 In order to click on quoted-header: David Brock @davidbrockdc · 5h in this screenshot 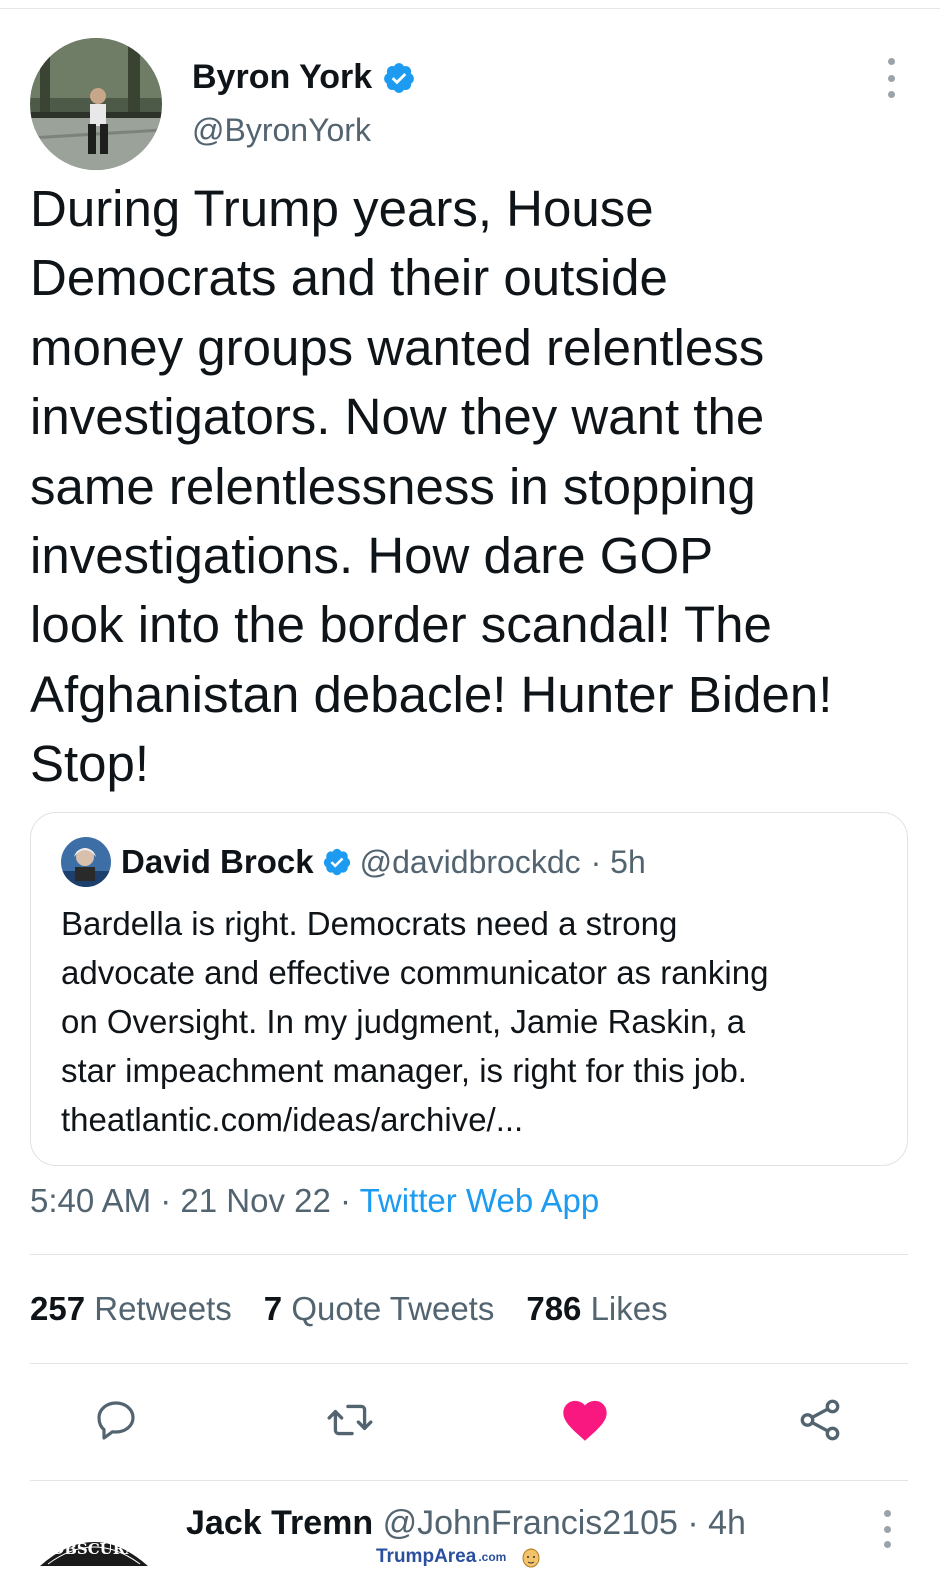, I will do `click(383, 862)`.